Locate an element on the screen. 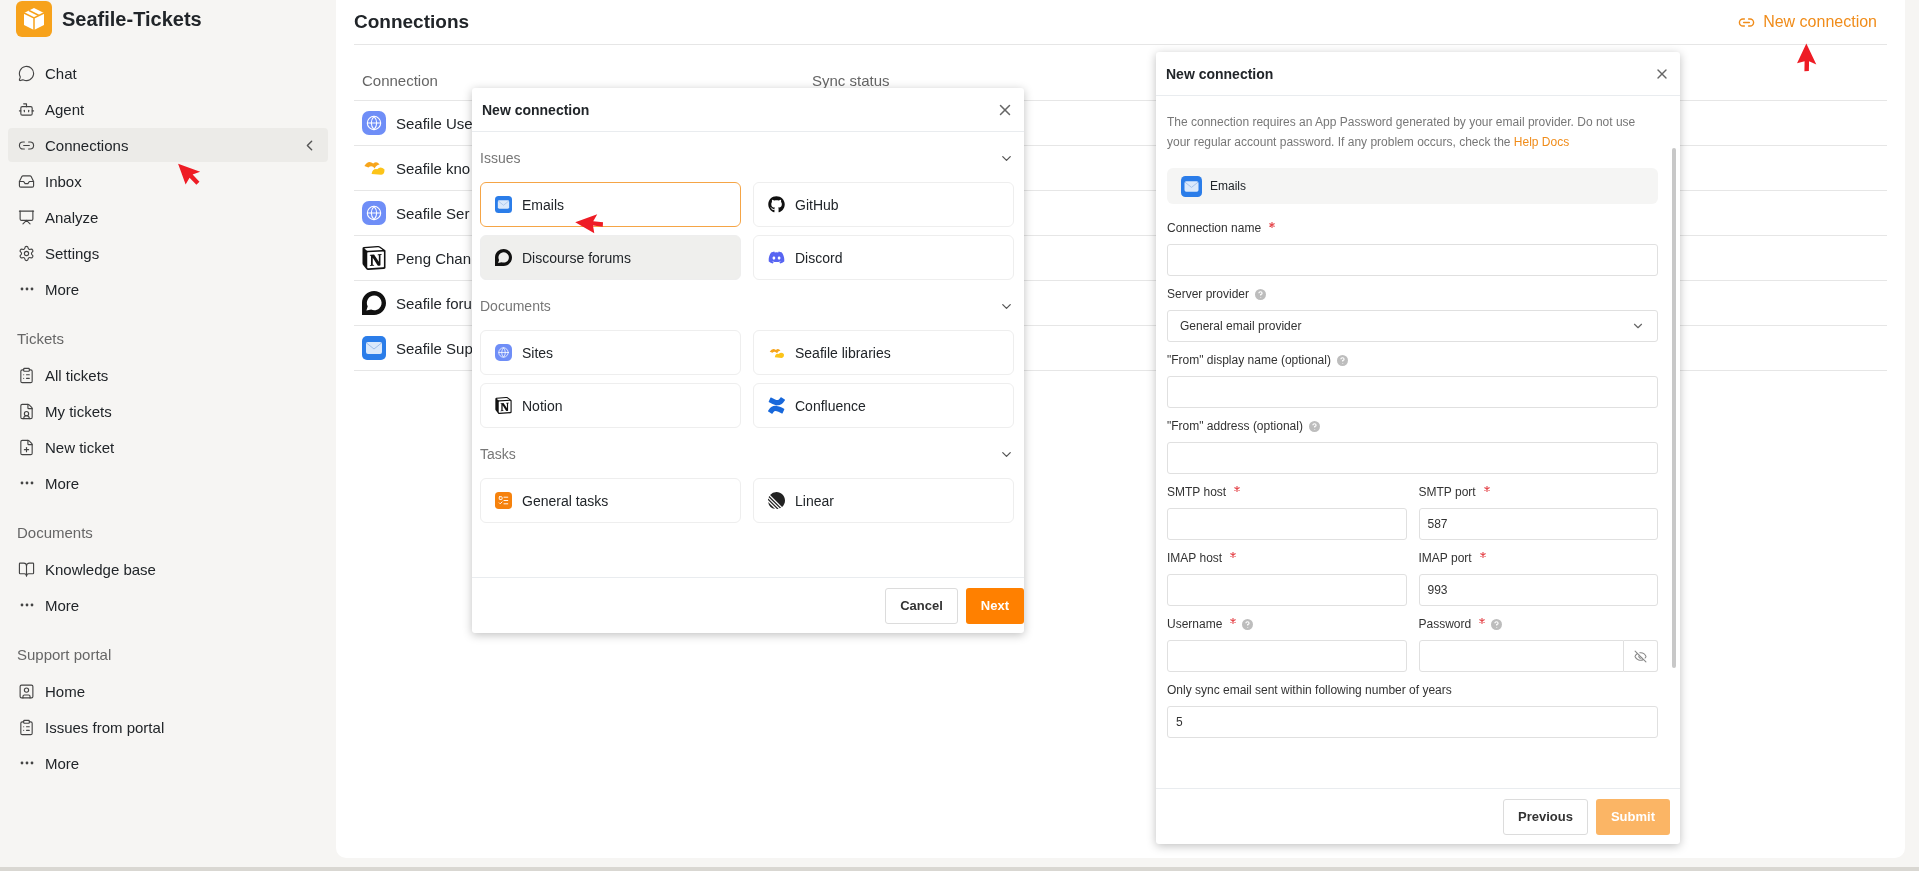 The image size is (1919, 871). input-field: 993 is located at coordinates (1538, 590).